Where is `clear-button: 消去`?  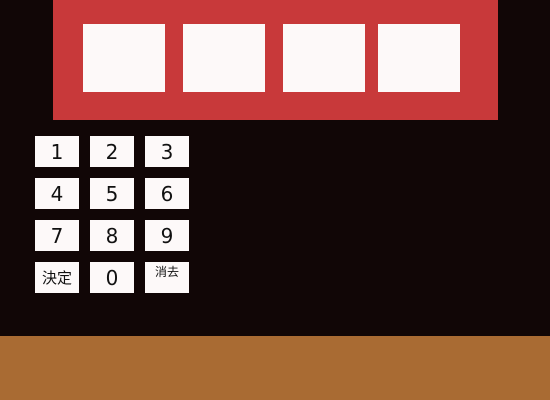
clear-button: 消去 is located at coordinates (167, 277).